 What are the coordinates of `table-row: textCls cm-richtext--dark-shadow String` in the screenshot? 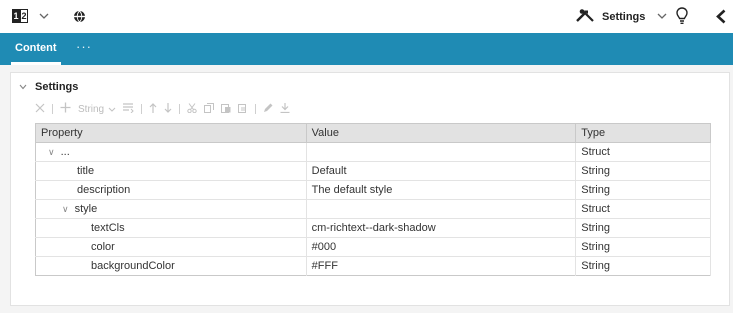 It's located at (373, 228).